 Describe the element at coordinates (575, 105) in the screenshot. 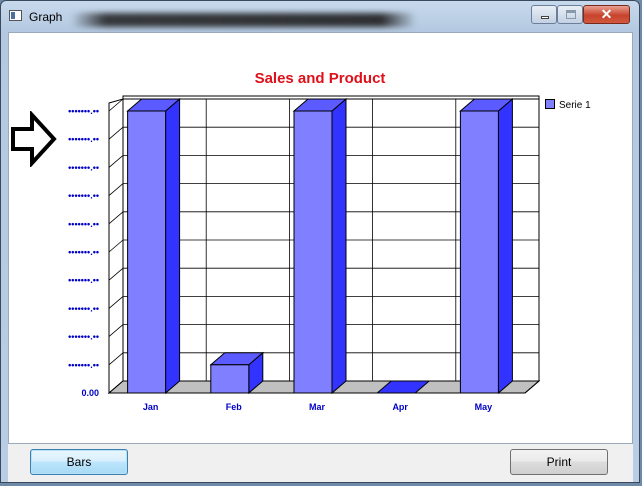

I see `legend-label: Serie 1` at that location.